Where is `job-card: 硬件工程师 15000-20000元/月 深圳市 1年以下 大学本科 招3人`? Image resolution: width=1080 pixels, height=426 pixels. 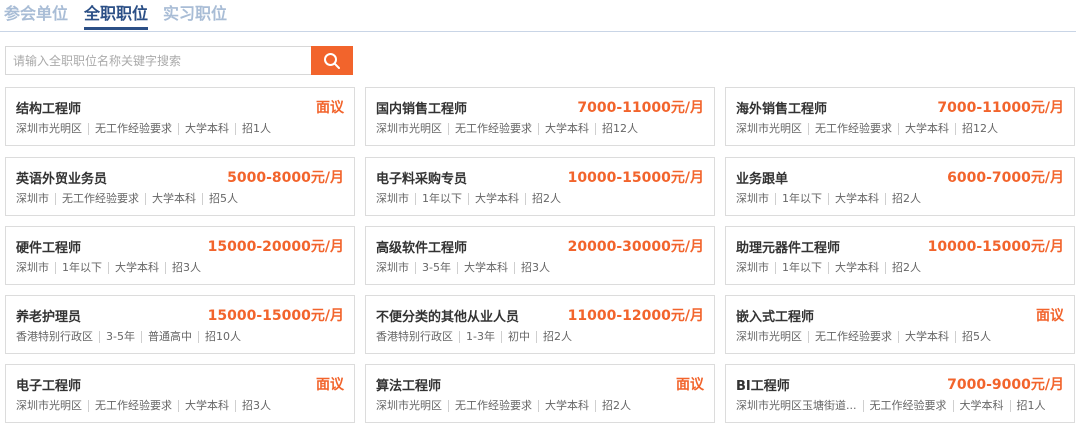 job-card: 硬件工程师 15000-20000元/月 深圳市 1年以下 大学本科 招3人 is located at coordinates (180, 255).